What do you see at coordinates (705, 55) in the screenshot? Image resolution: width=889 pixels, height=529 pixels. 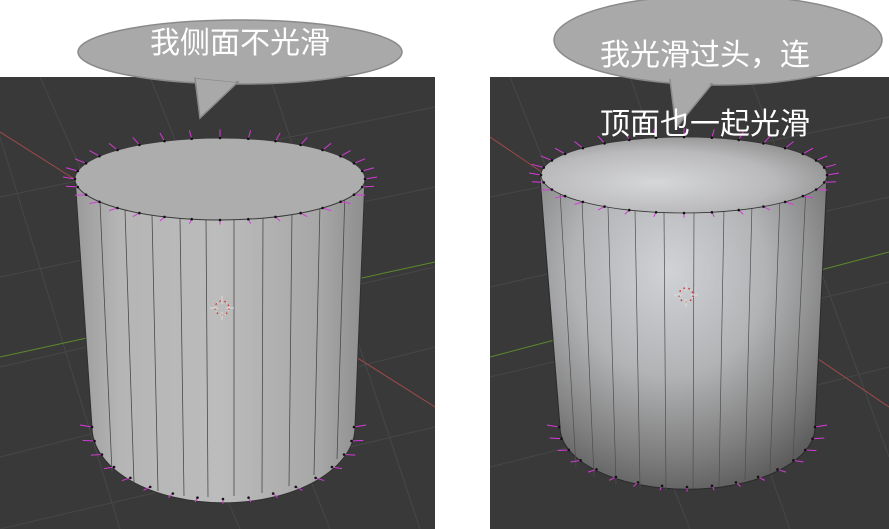 I see `caption-right-line-1: 我光滑过头，连` at bounding box center [705, 55].